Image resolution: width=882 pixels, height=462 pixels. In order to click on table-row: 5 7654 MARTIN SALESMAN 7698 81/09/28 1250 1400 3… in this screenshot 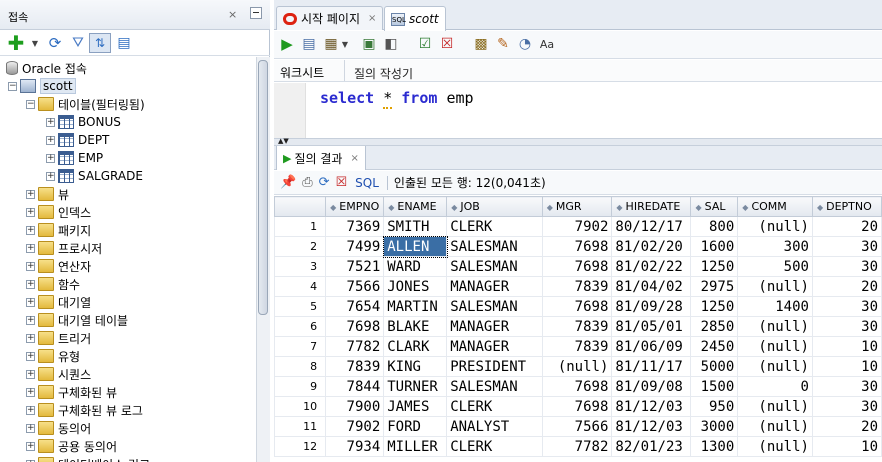, I will do `click(578, 306)`.